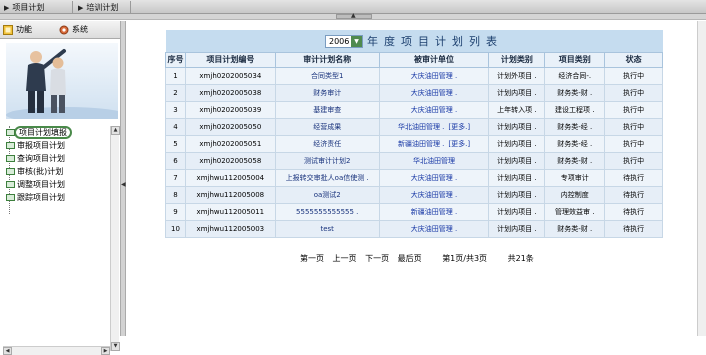 The height and width of the screenshot is (355, 706). I want to click on row-number-cell: 5, so click(175, 143).